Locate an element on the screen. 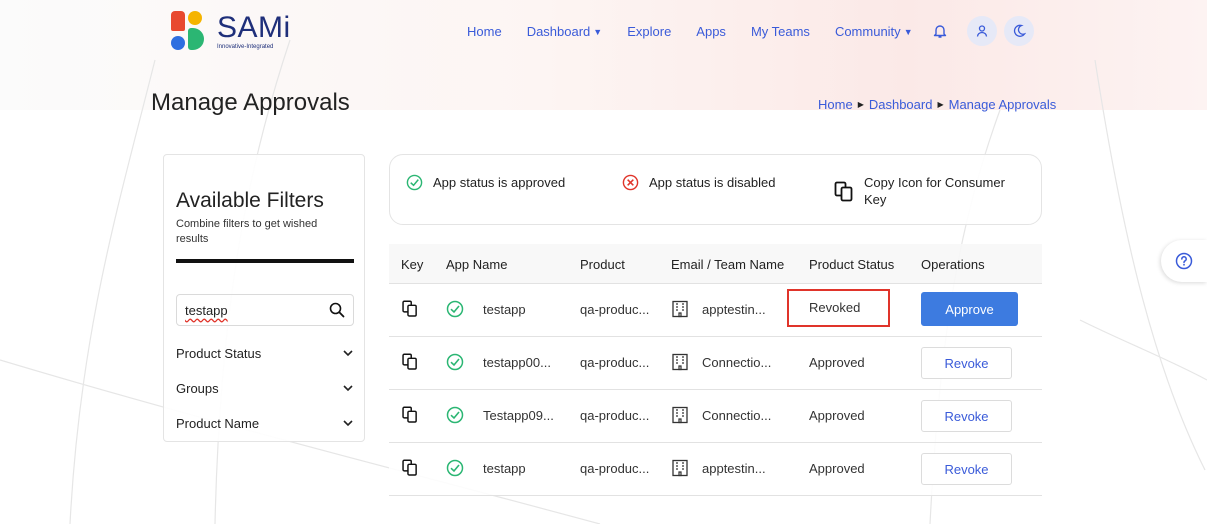 The width and height of the screenshot is (1207, 524). filter-group-label: Product Name is located at coordinates (218, 423).